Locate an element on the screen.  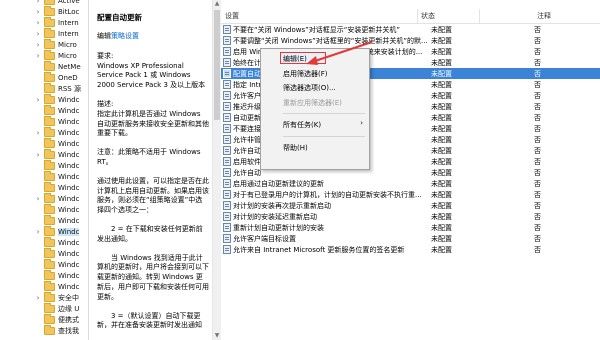
tree-item: › 安全中 is located at coordinates (44, 297).